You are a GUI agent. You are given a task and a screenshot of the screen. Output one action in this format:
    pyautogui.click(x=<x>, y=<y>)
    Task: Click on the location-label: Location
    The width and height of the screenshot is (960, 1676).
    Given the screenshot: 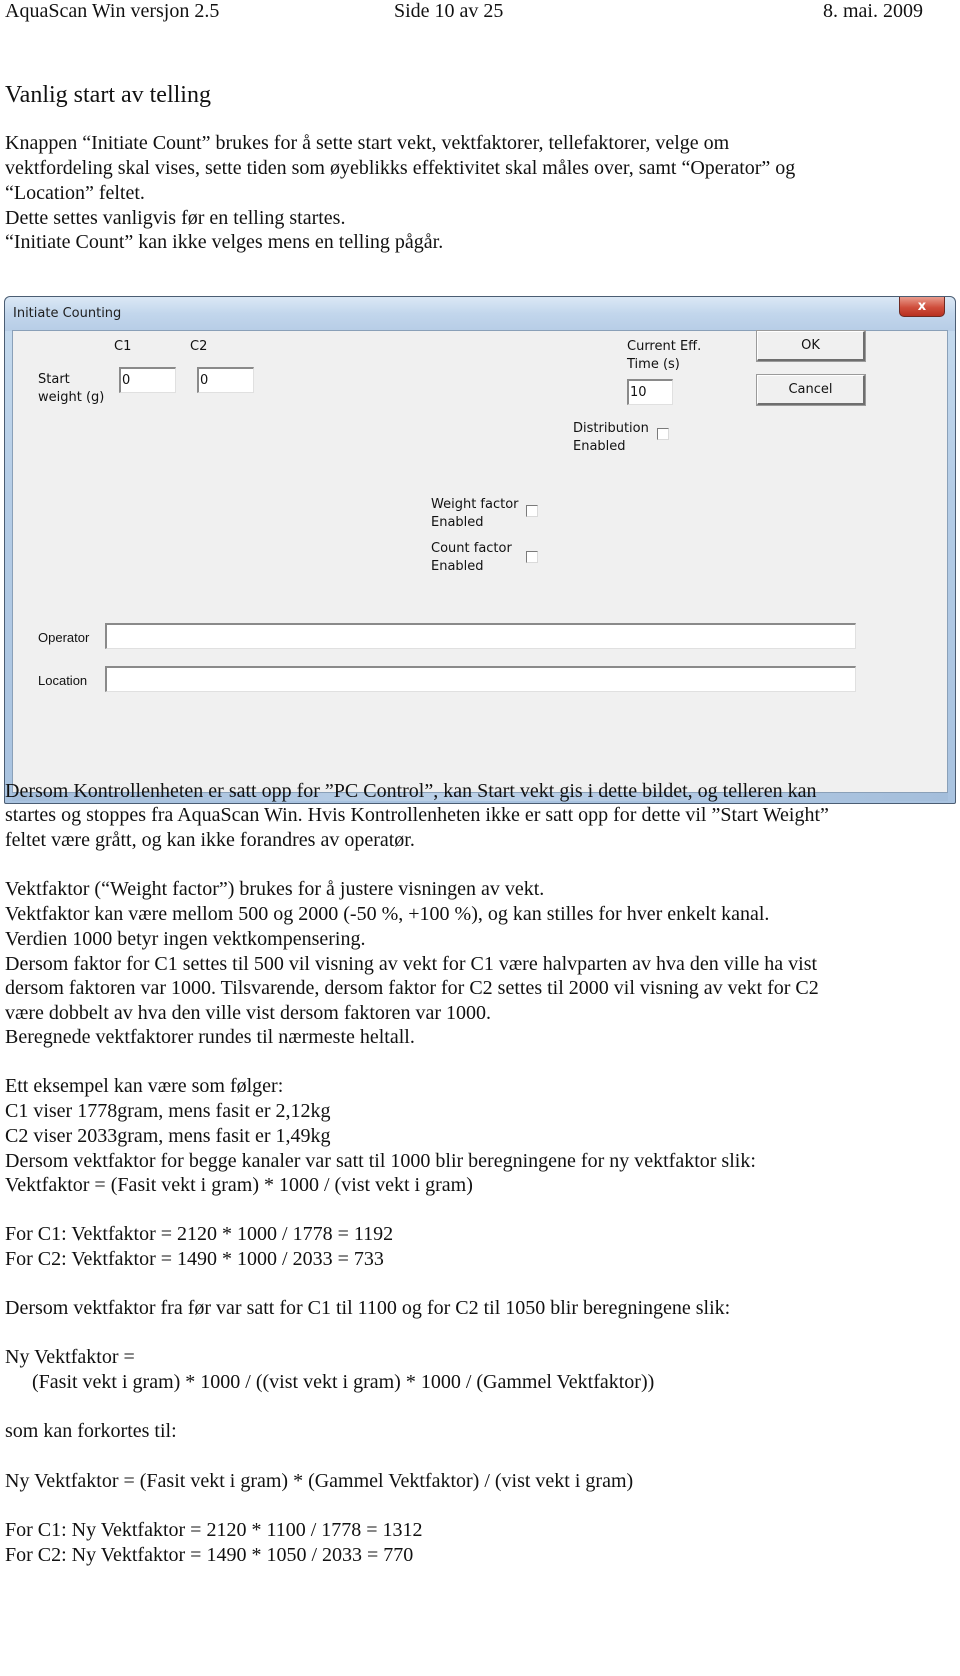 What is the action you would take?
    pyautogui.click(x=63, y=680)
    